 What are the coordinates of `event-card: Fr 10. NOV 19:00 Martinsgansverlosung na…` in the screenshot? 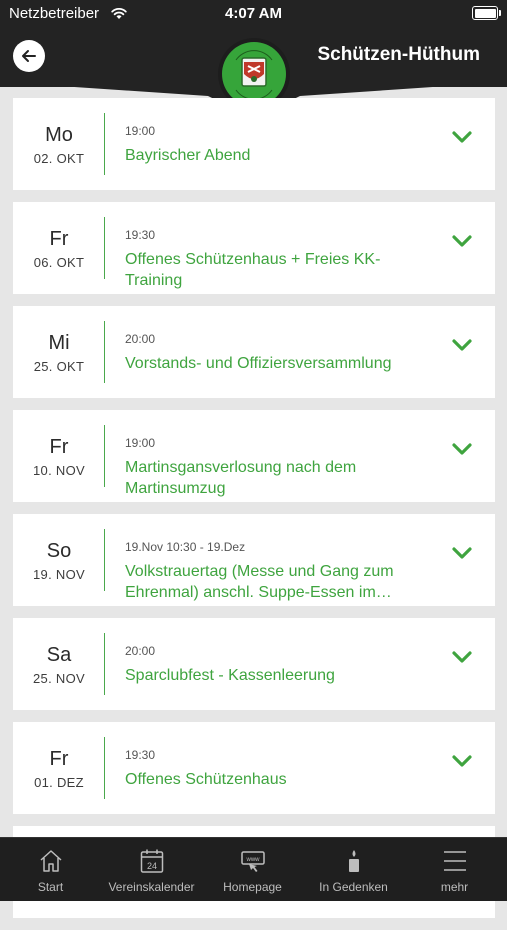 It's located at (254, 456).